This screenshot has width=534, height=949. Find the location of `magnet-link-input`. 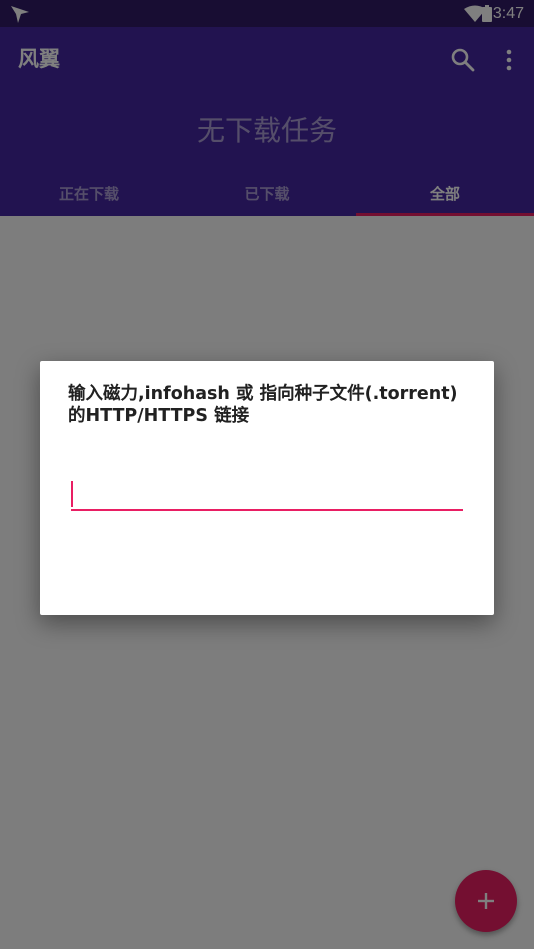

magnet-link-input is located at coordinates (267, 495).